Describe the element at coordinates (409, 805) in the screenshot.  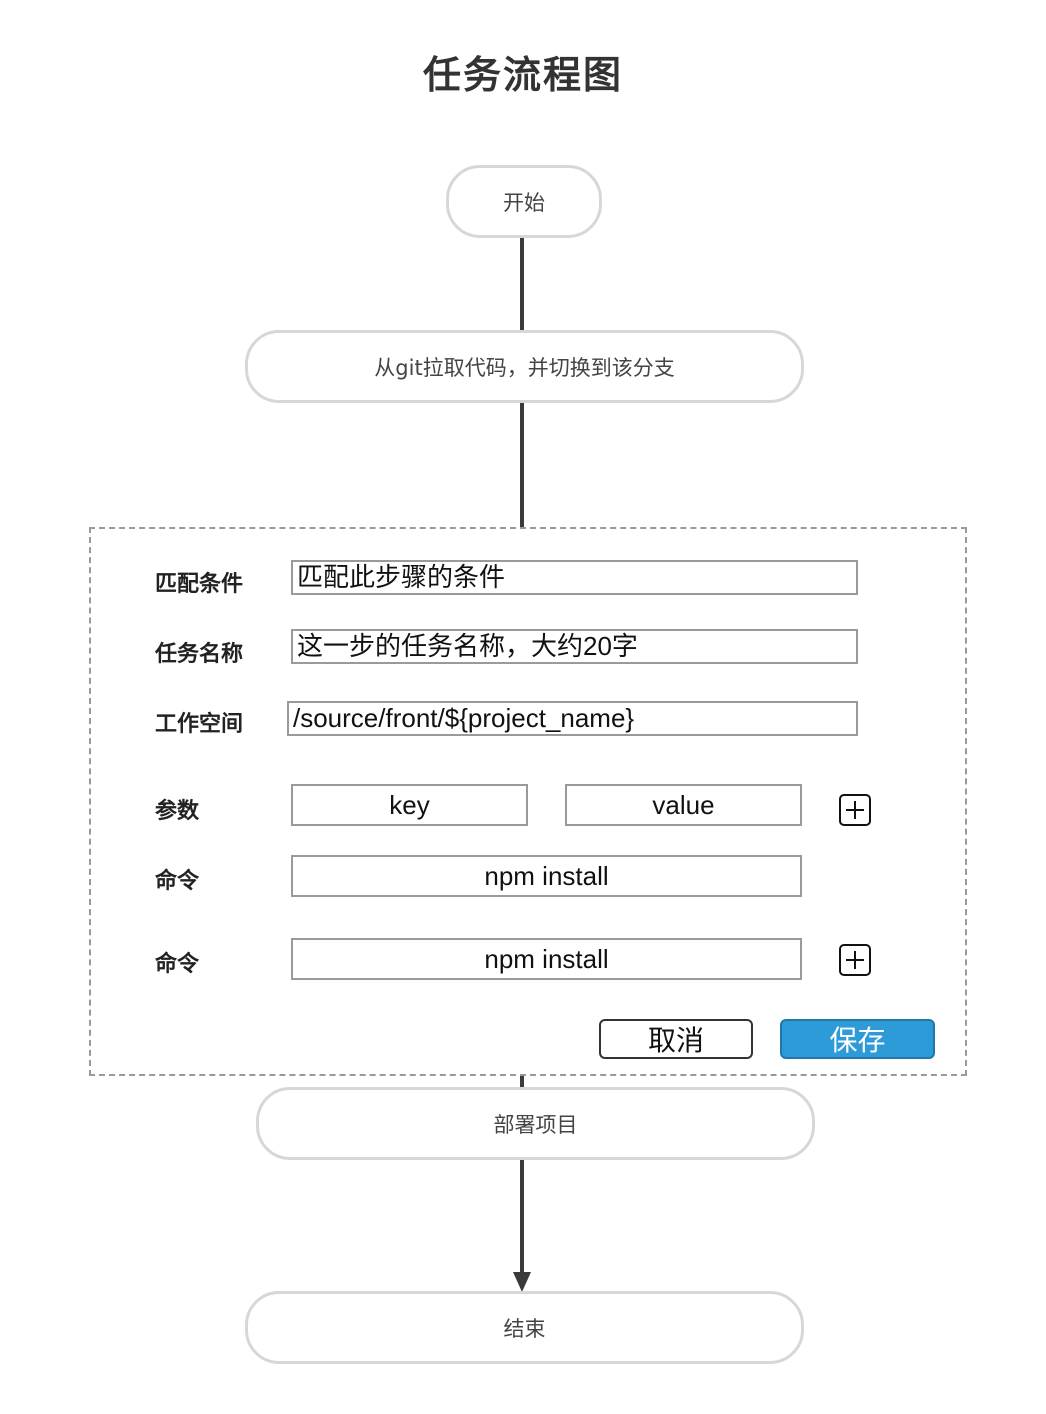
I see `param-key-input: key` at that location.